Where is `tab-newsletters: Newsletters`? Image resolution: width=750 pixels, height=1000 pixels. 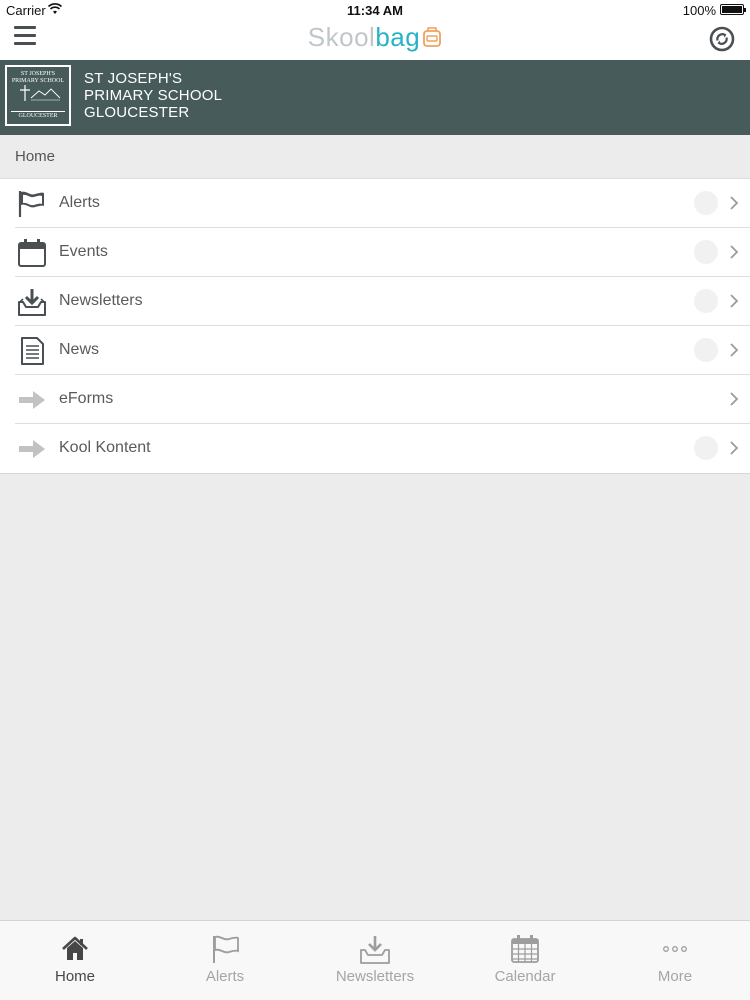 tab-newsletters: Newsletters is located at coordinates (375, 960).